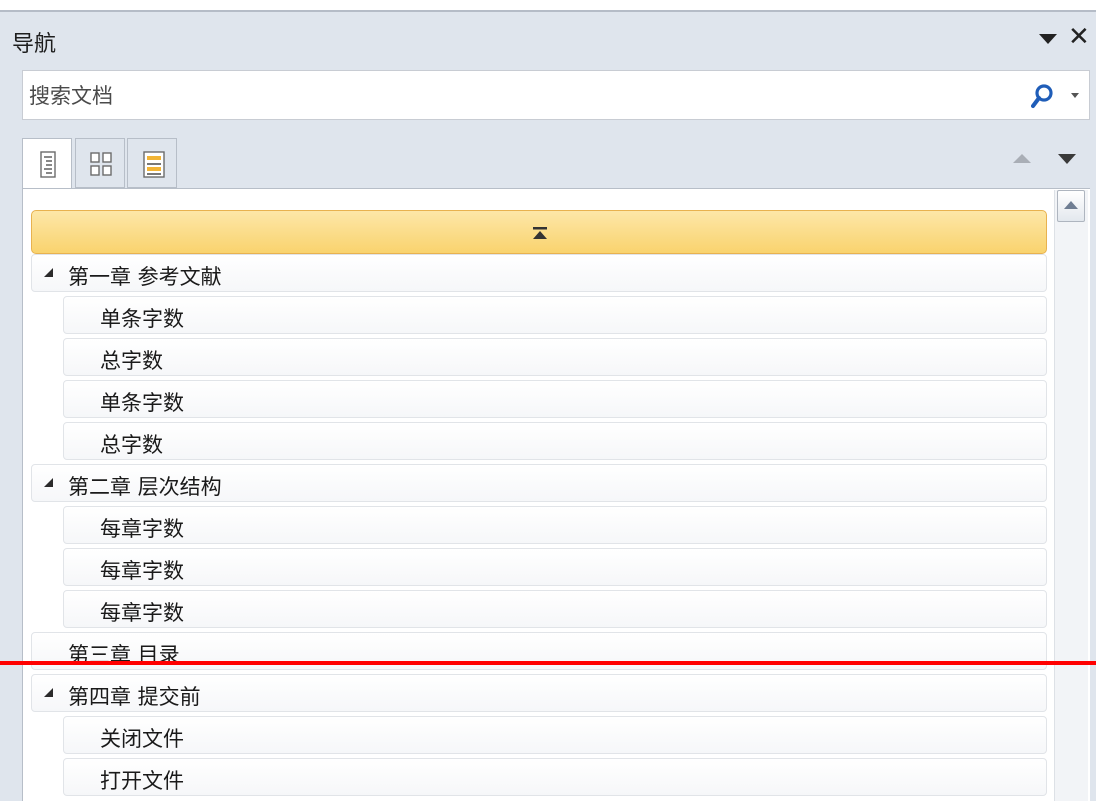 This screenshot has width=1096, height=801. Describe the element at coordinates (1076, 96) in the screenshot. I see `search-options-chevron-icon` at that location.